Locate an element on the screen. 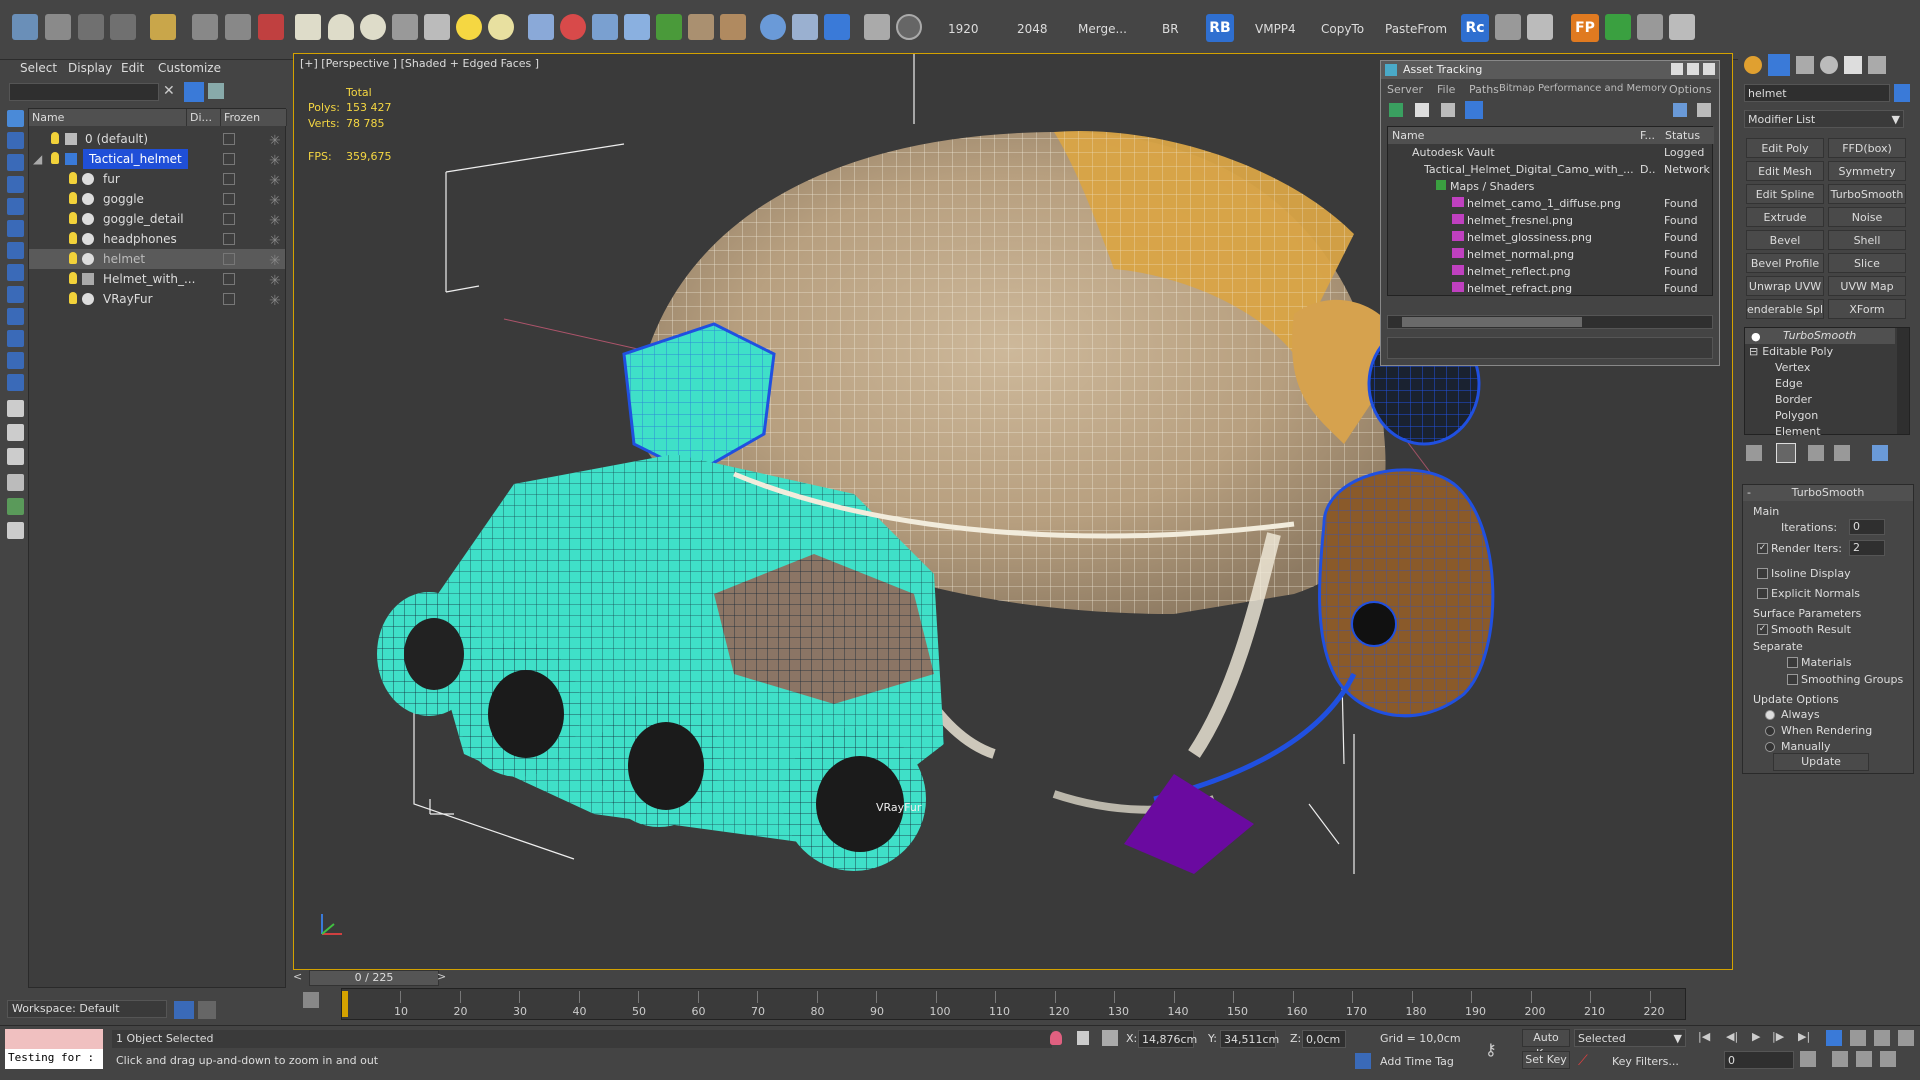  display-helpers-icon is located at coordinates (15, 228).